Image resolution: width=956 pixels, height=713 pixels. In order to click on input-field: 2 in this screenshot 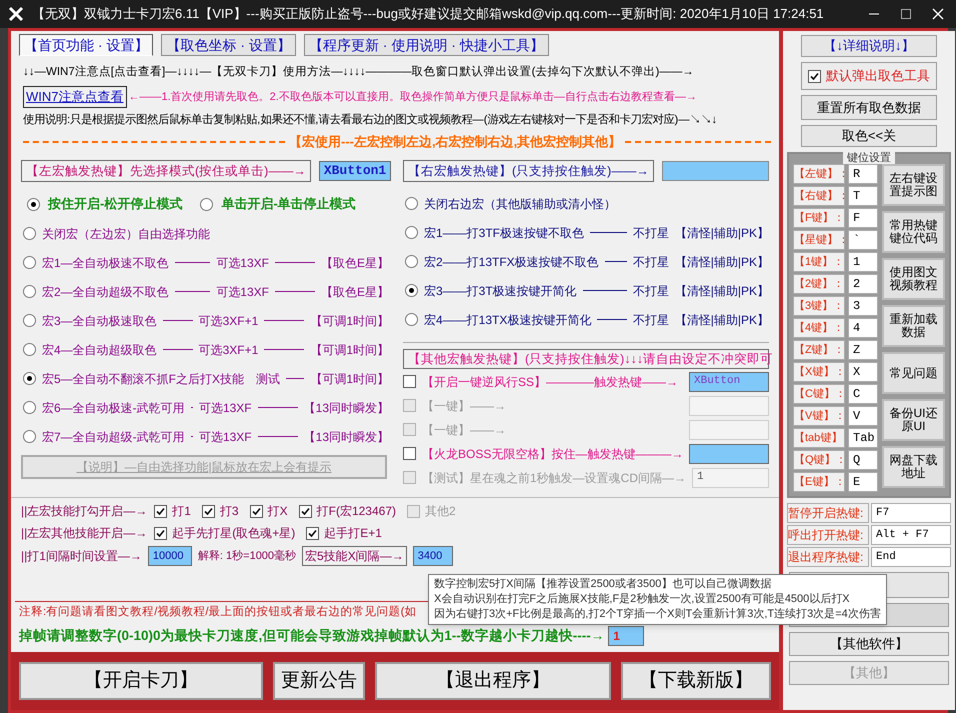, I will do `click(863, 284)`.